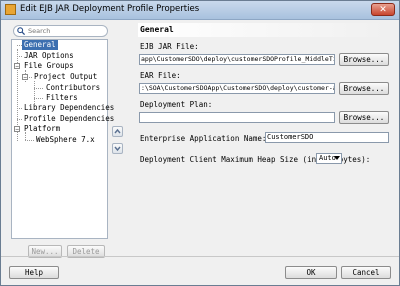 The height and width of the screenshot is (286, 400). Describe the element at coordinates (65, 140) in the screenshot. I see `tree-item-websphere: WebSphere 7.x` at that location.